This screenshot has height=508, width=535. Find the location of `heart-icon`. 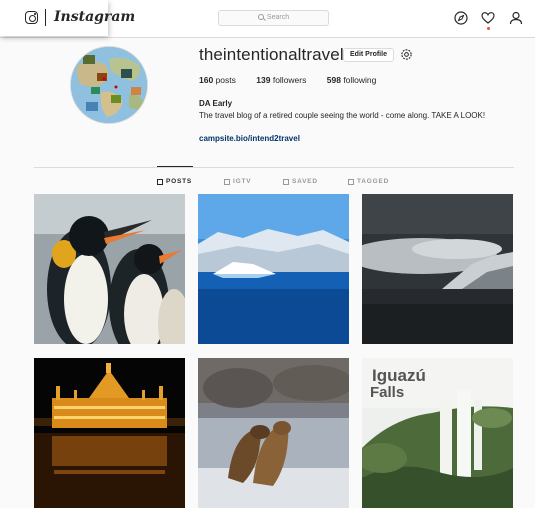

heart-icon is located at coordinates (488, 18).